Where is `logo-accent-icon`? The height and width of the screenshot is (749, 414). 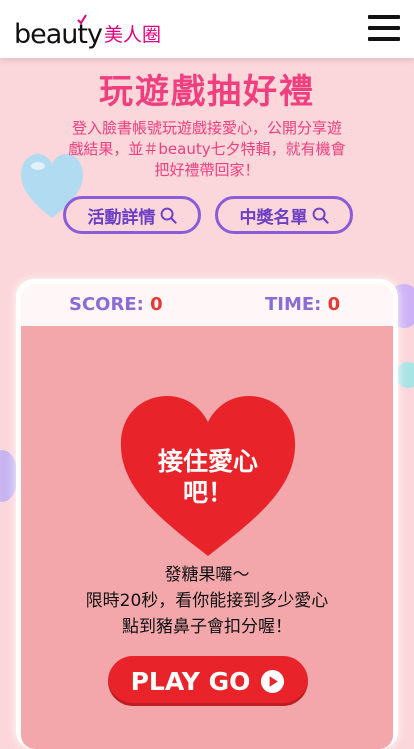
logo-accent-icon is located at coordinates (82, 19).